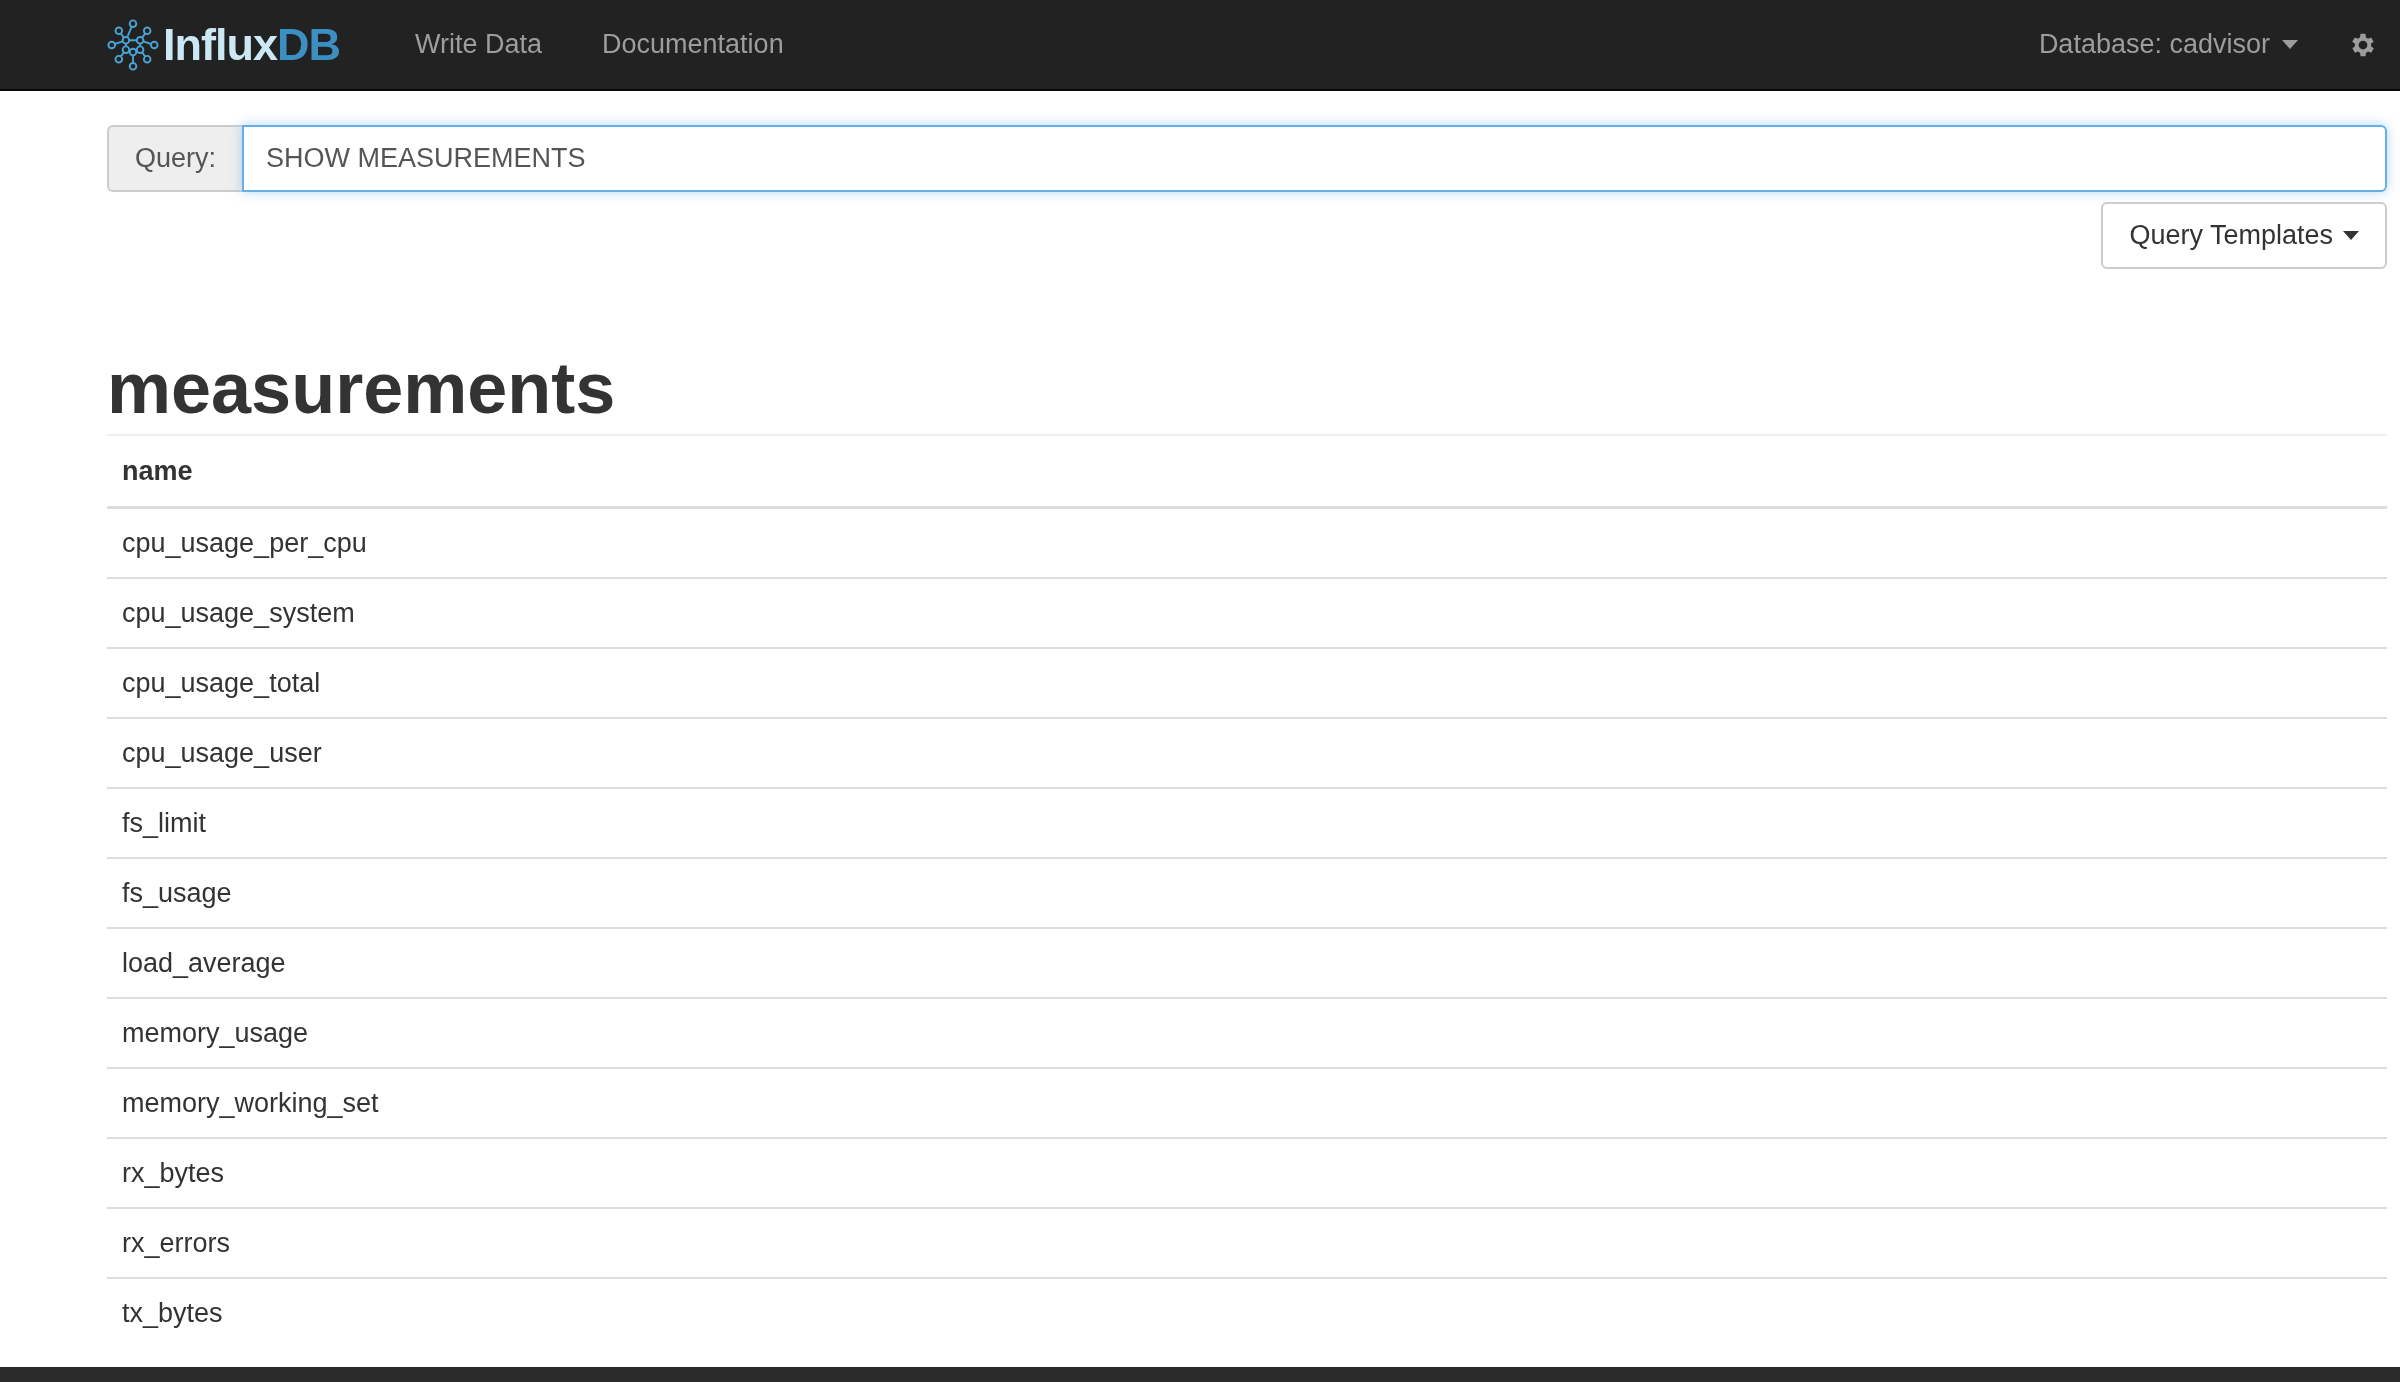 The image size is (2400, 1382). Describe the element at coordinates (2244, 235) in the screenshot. I see `query-templates-button: Query Templates` at that location.